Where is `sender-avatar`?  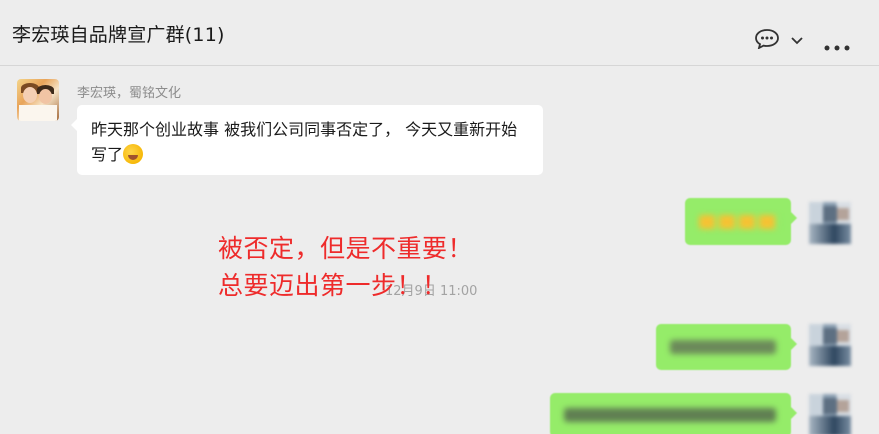 sender-avatar is located at coordinates (38, 100).